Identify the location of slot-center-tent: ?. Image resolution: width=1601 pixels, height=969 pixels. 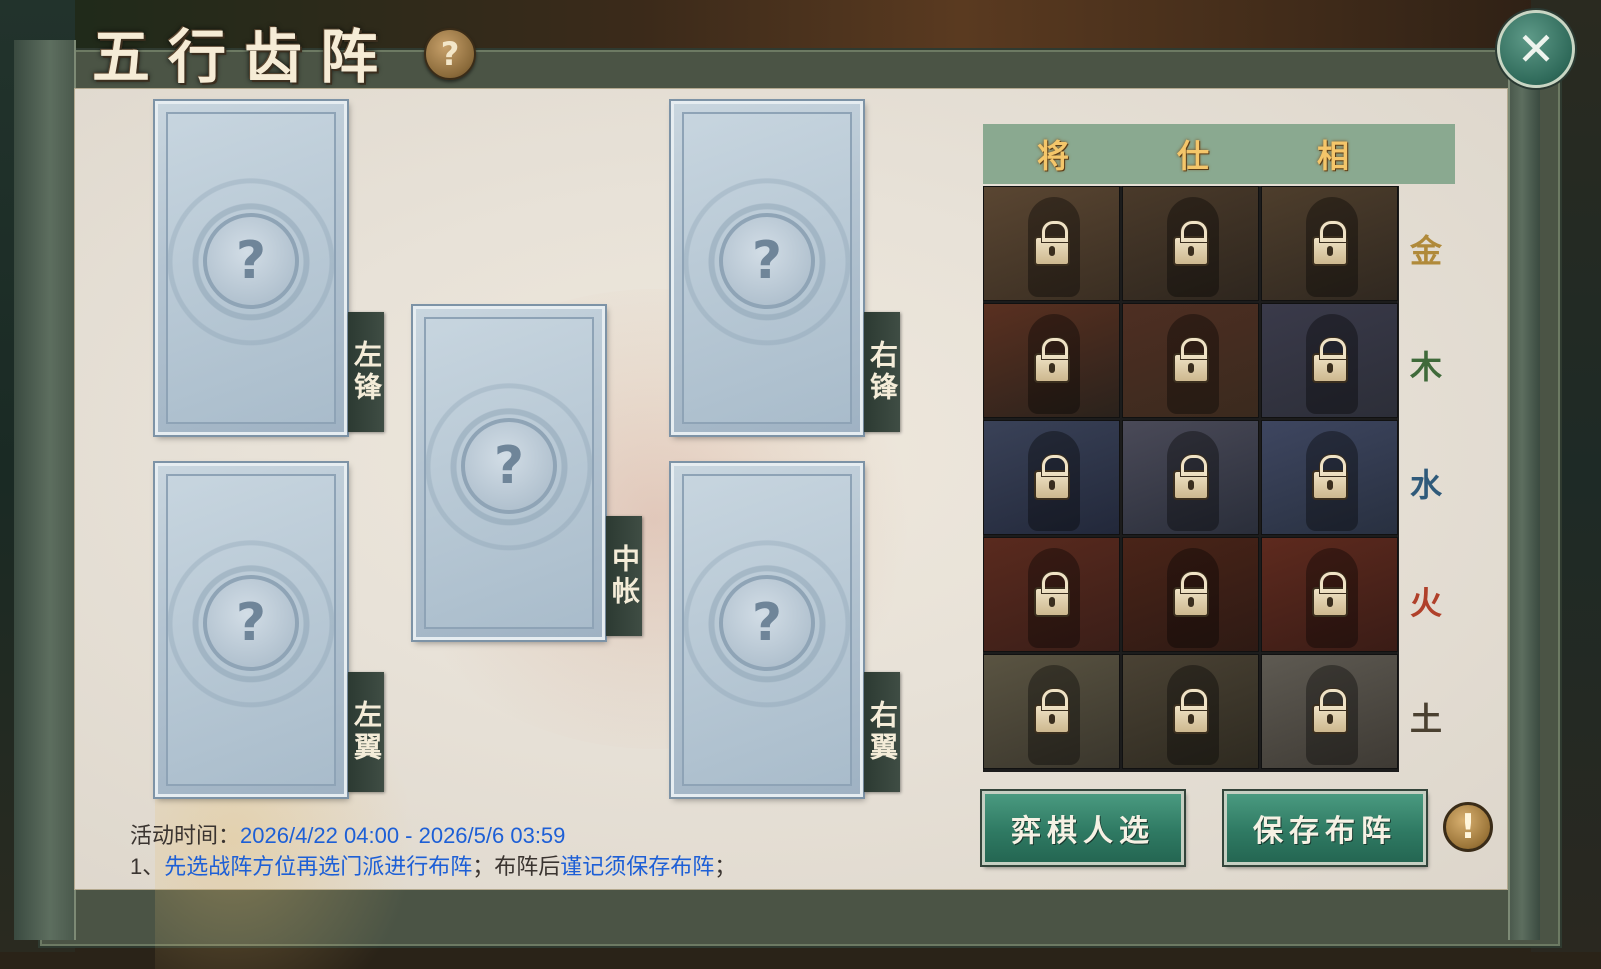
(509, 473).